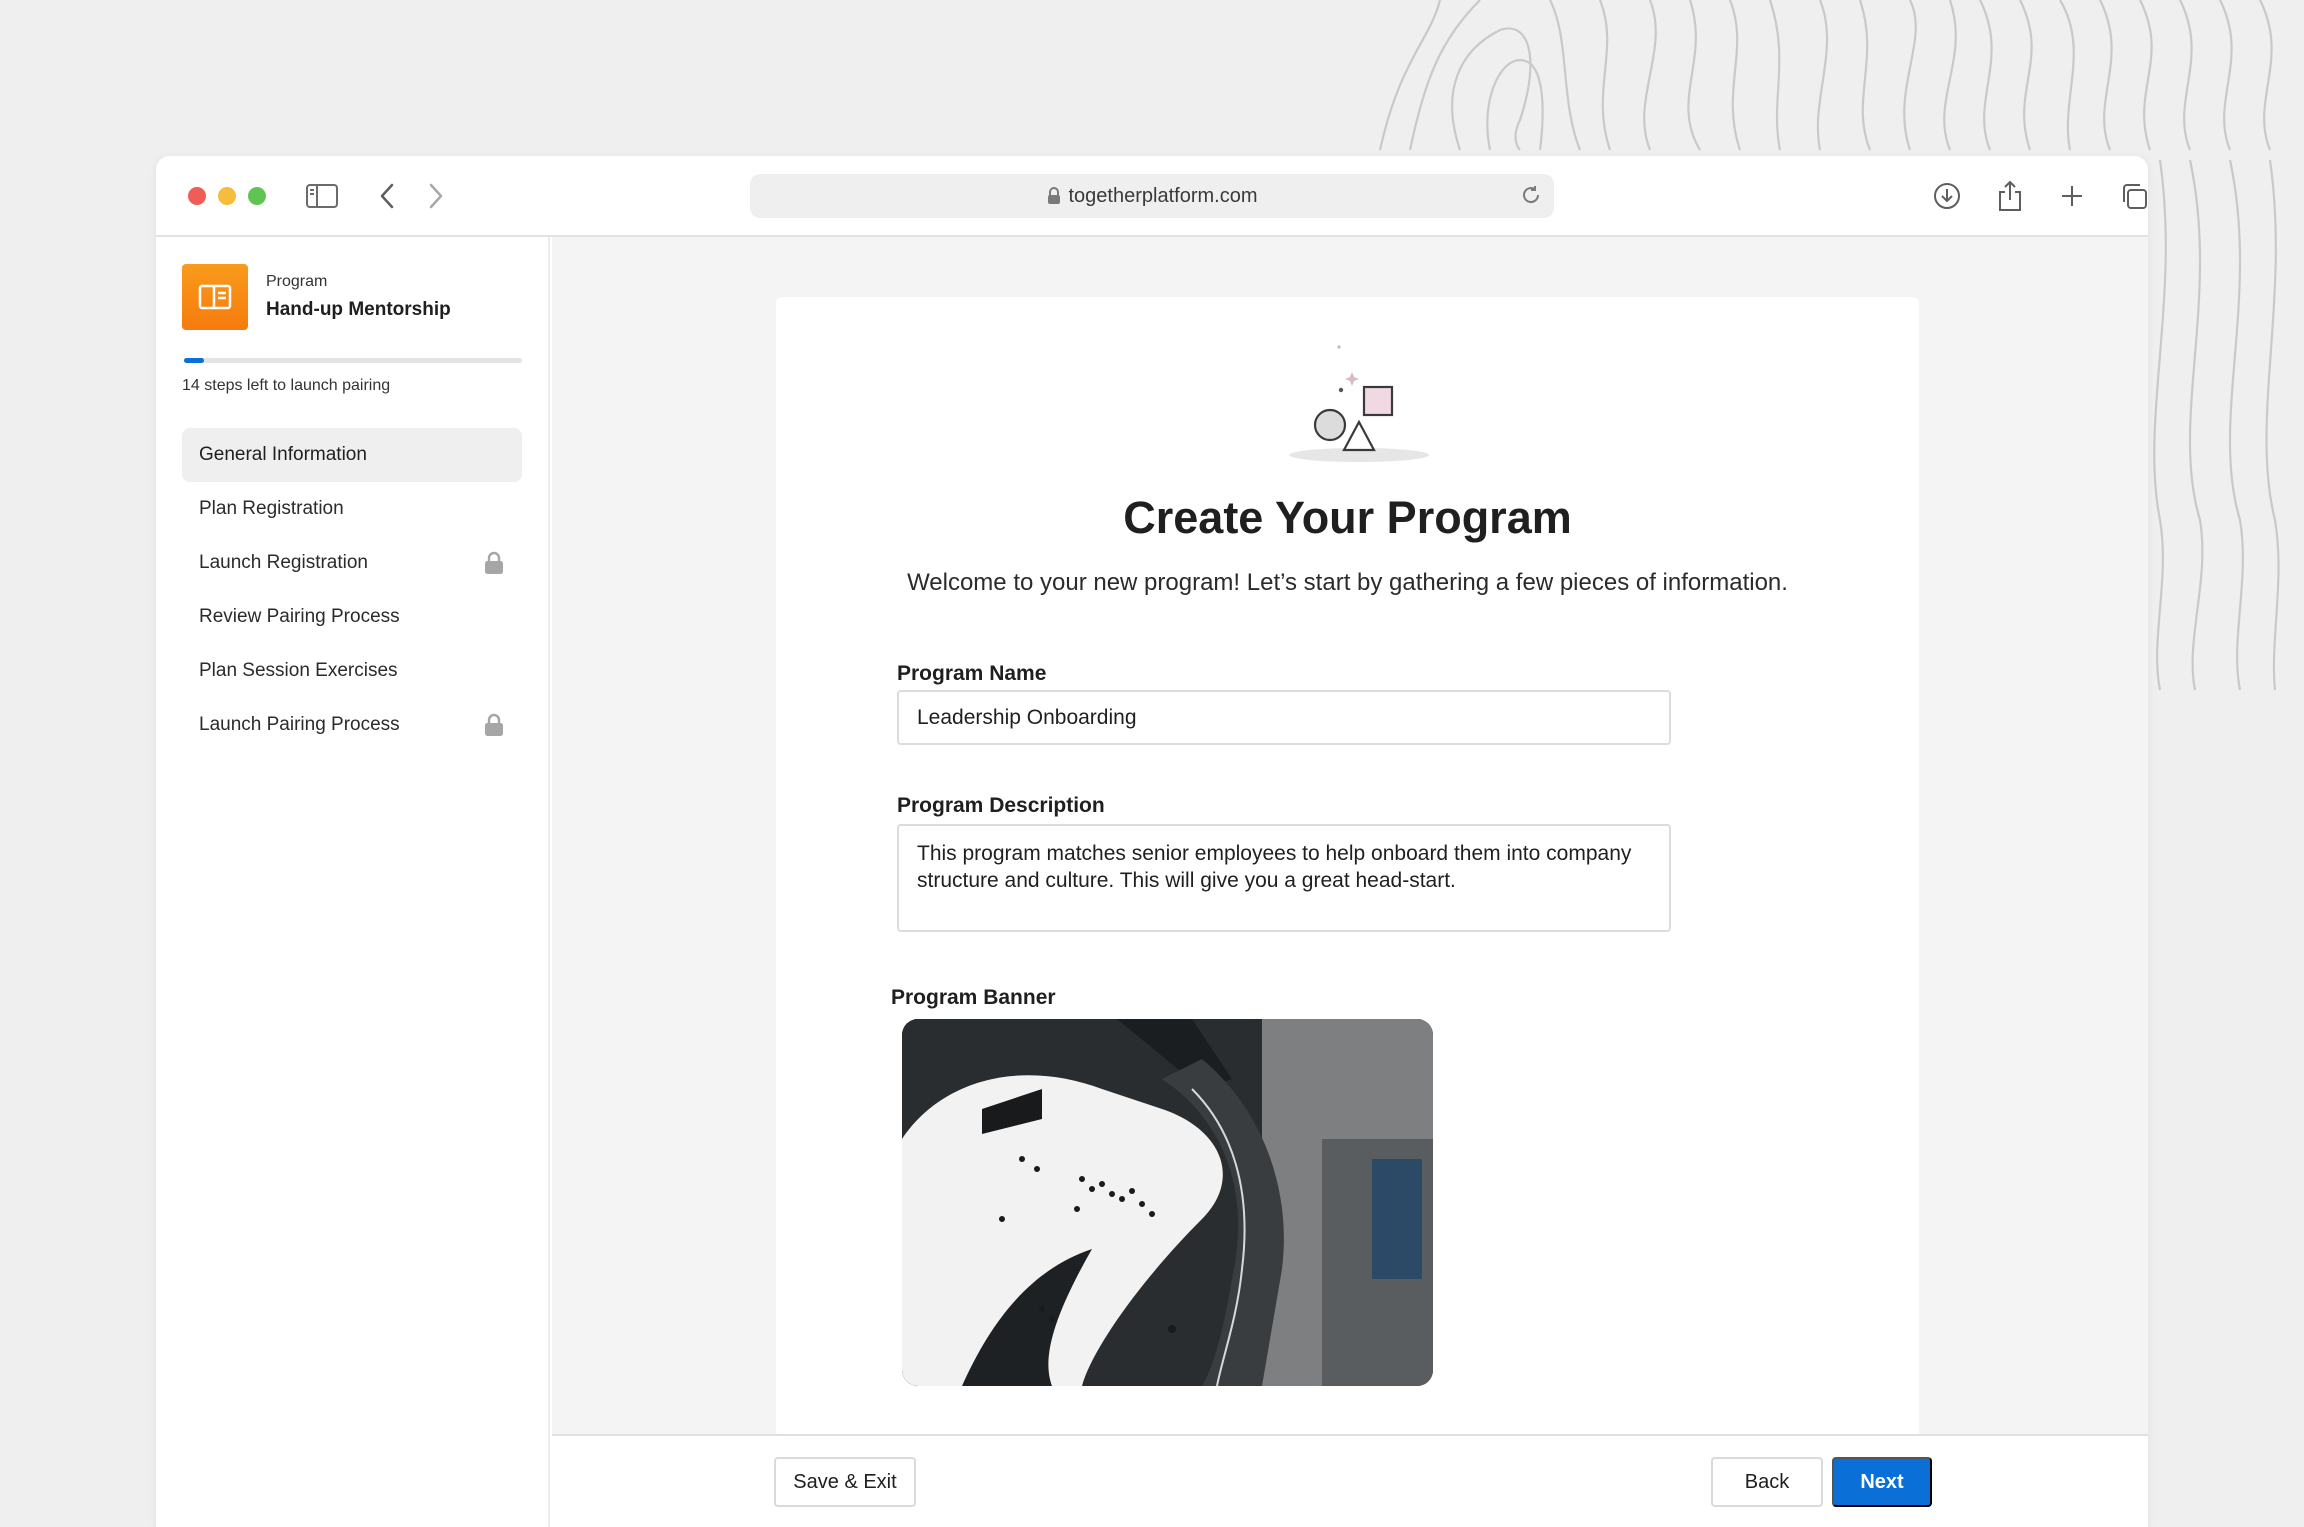  Describe the element at coordinates (286, 385) in the screenshot. I see `steps-left-text: 14 steps left to launch pairing` at that location.